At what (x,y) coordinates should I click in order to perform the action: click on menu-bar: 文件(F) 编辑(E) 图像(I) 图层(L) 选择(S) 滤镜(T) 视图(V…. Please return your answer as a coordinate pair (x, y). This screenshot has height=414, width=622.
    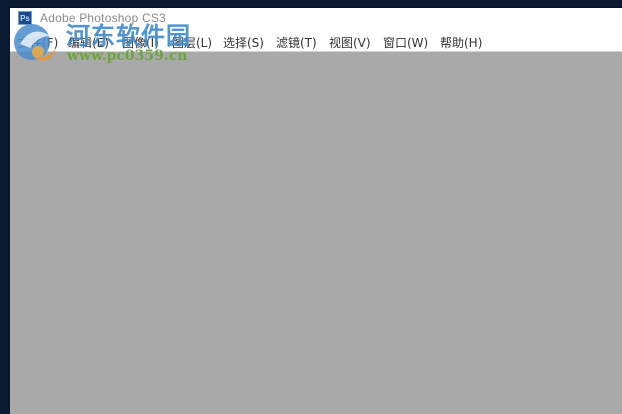
    Looking at the image, I should click on (316, 42).